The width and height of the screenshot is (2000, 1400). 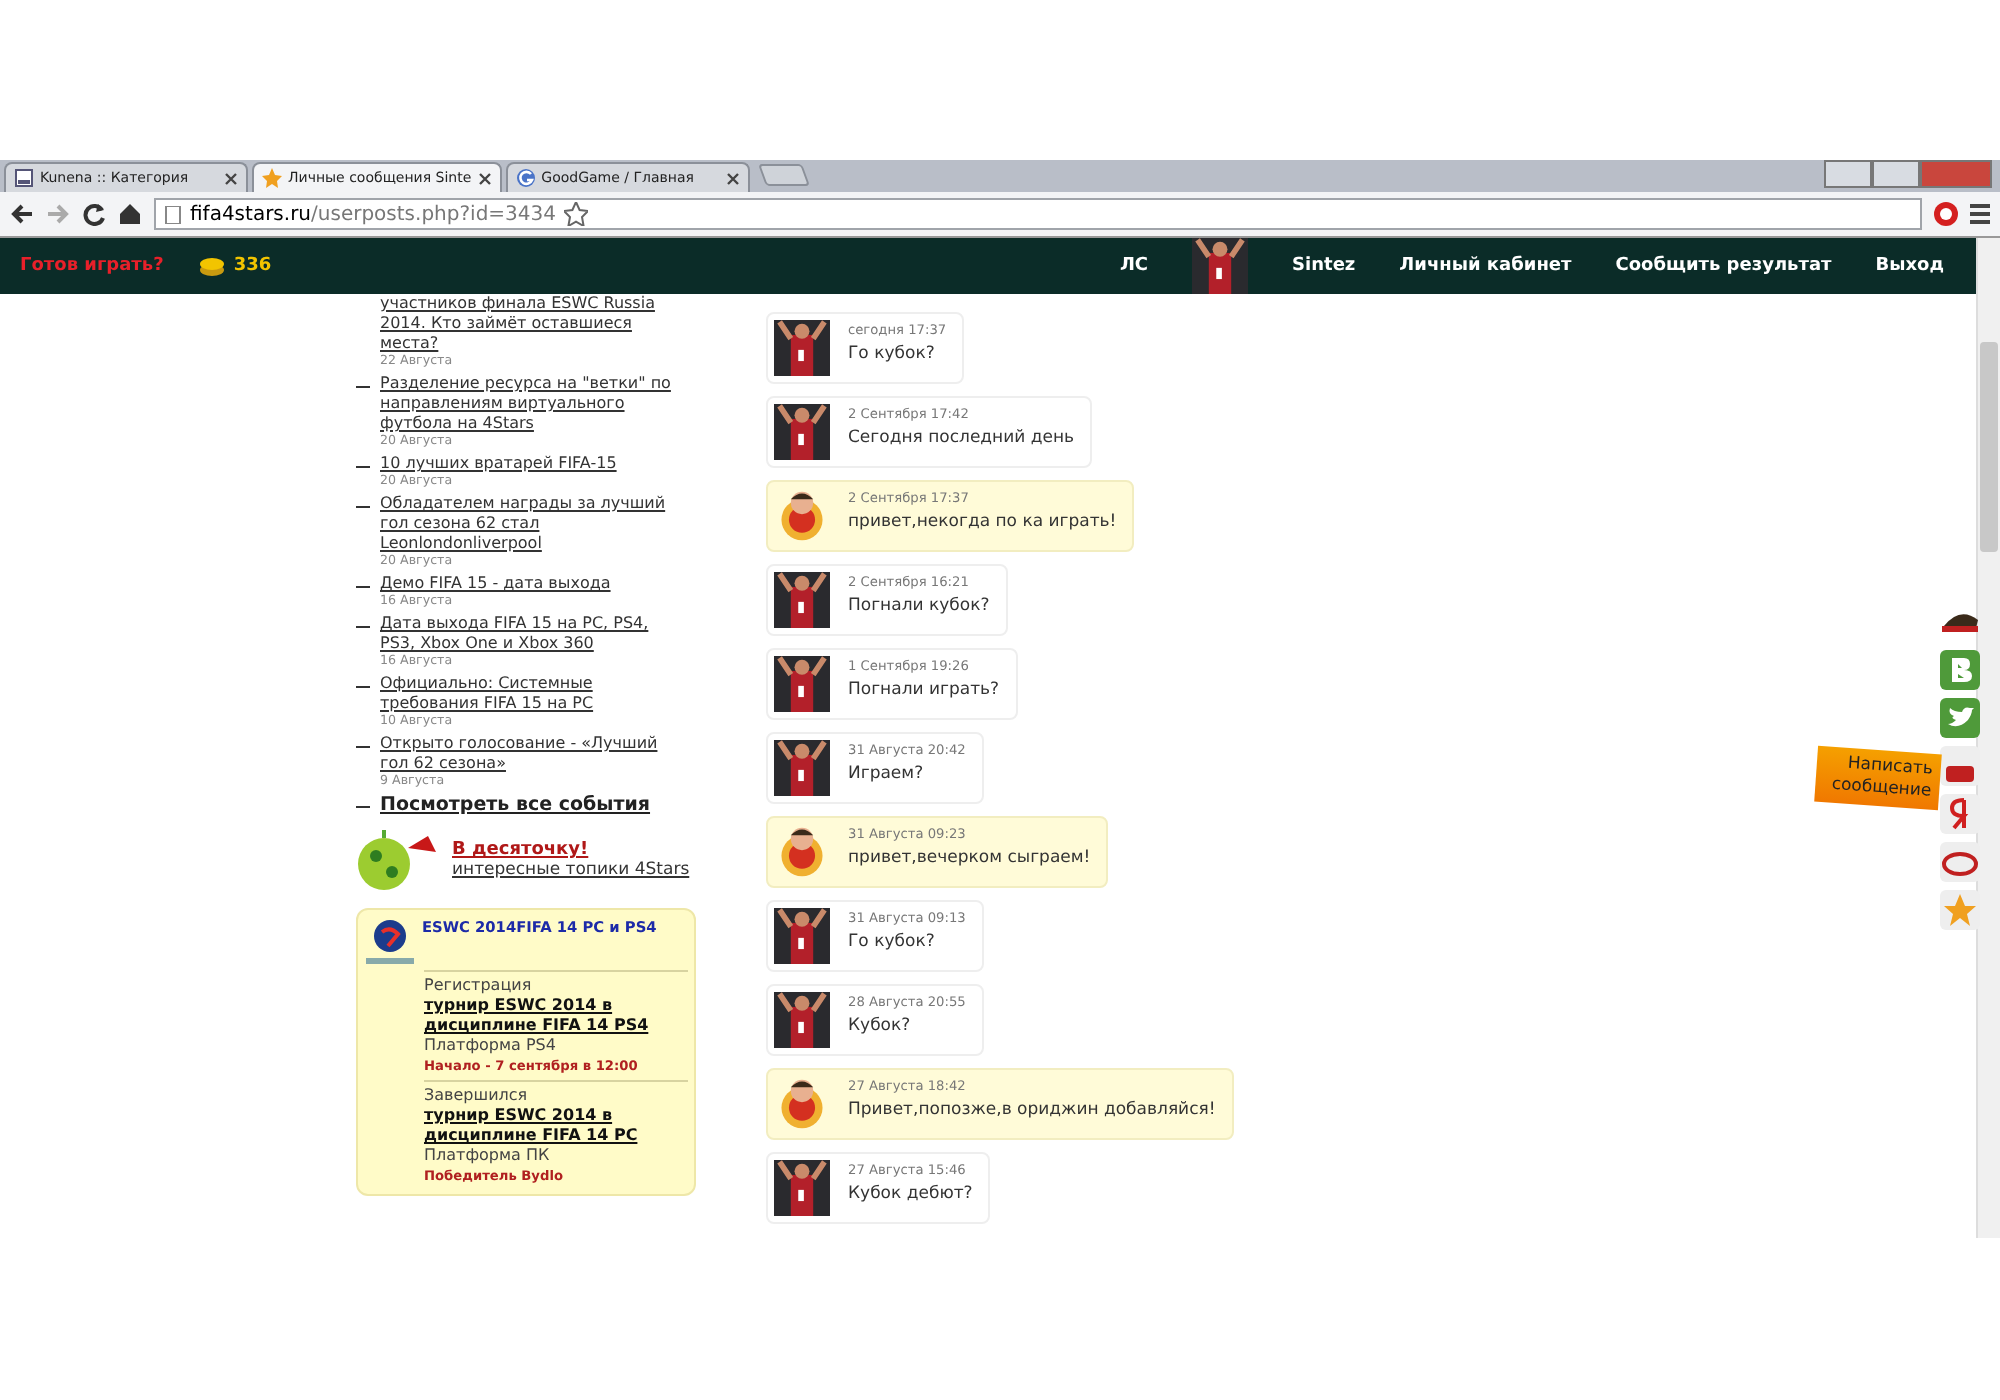 What do you see at coordinates (910, 1194) in the screenshot?
I see `message-text: Кубок дебют?` at bounding box center [910, 1194].